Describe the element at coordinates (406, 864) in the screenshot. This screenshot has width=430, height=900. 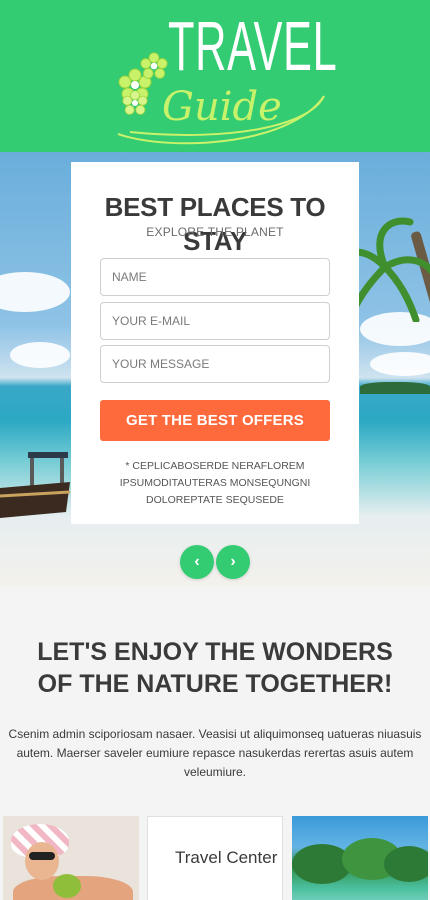
I see `tree` at that location.